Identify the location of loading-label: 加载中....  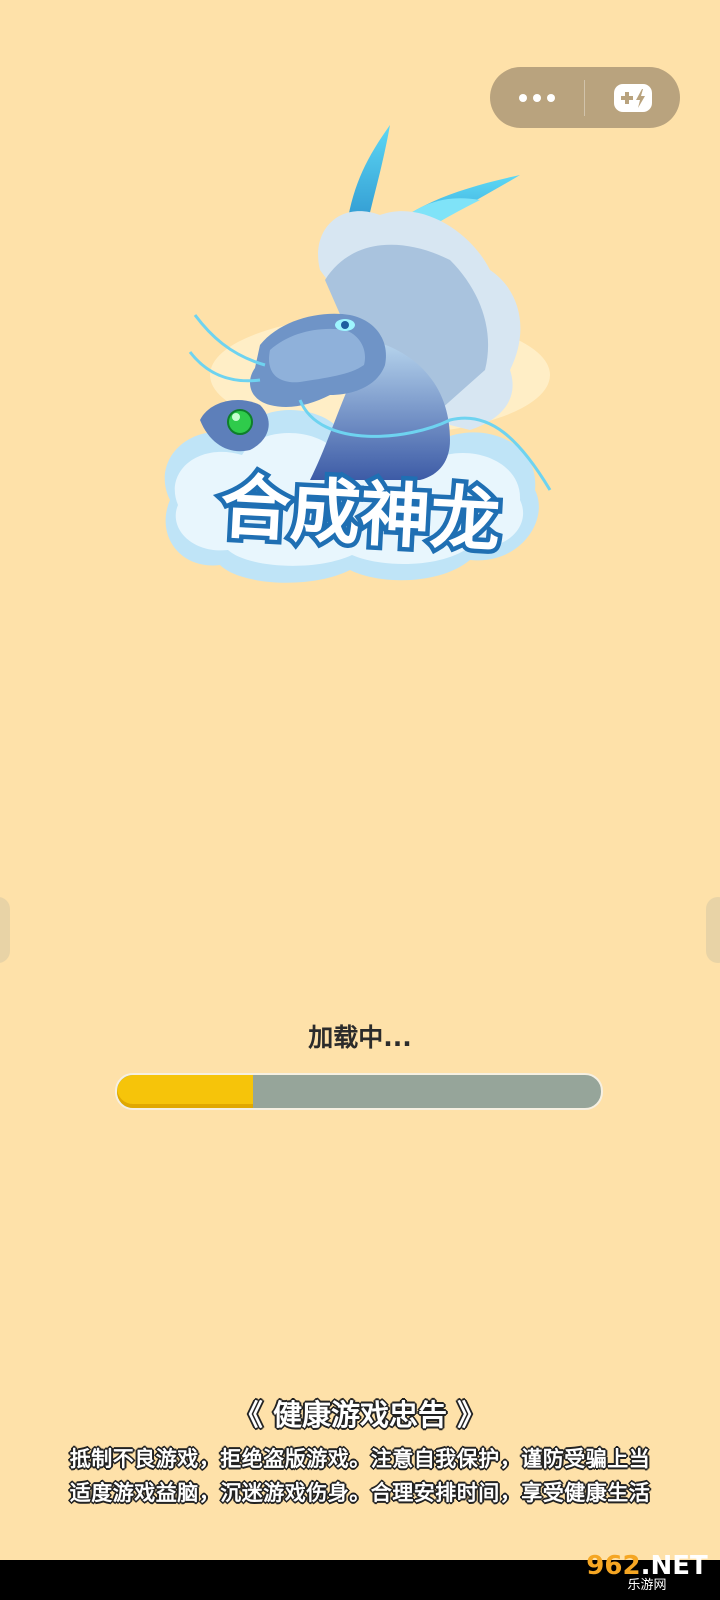
(360, 1037).